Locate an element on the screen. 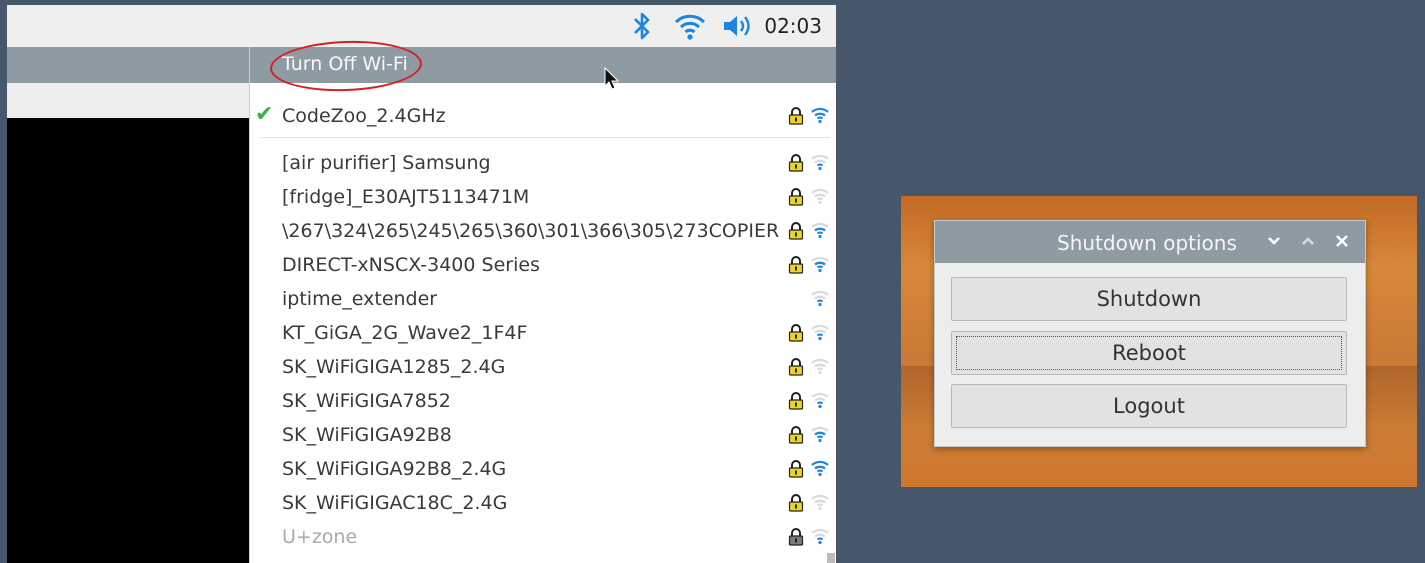 The image size is (1425, 563). shutdown-button: Shutdown is located at coordinates (1149, 299).